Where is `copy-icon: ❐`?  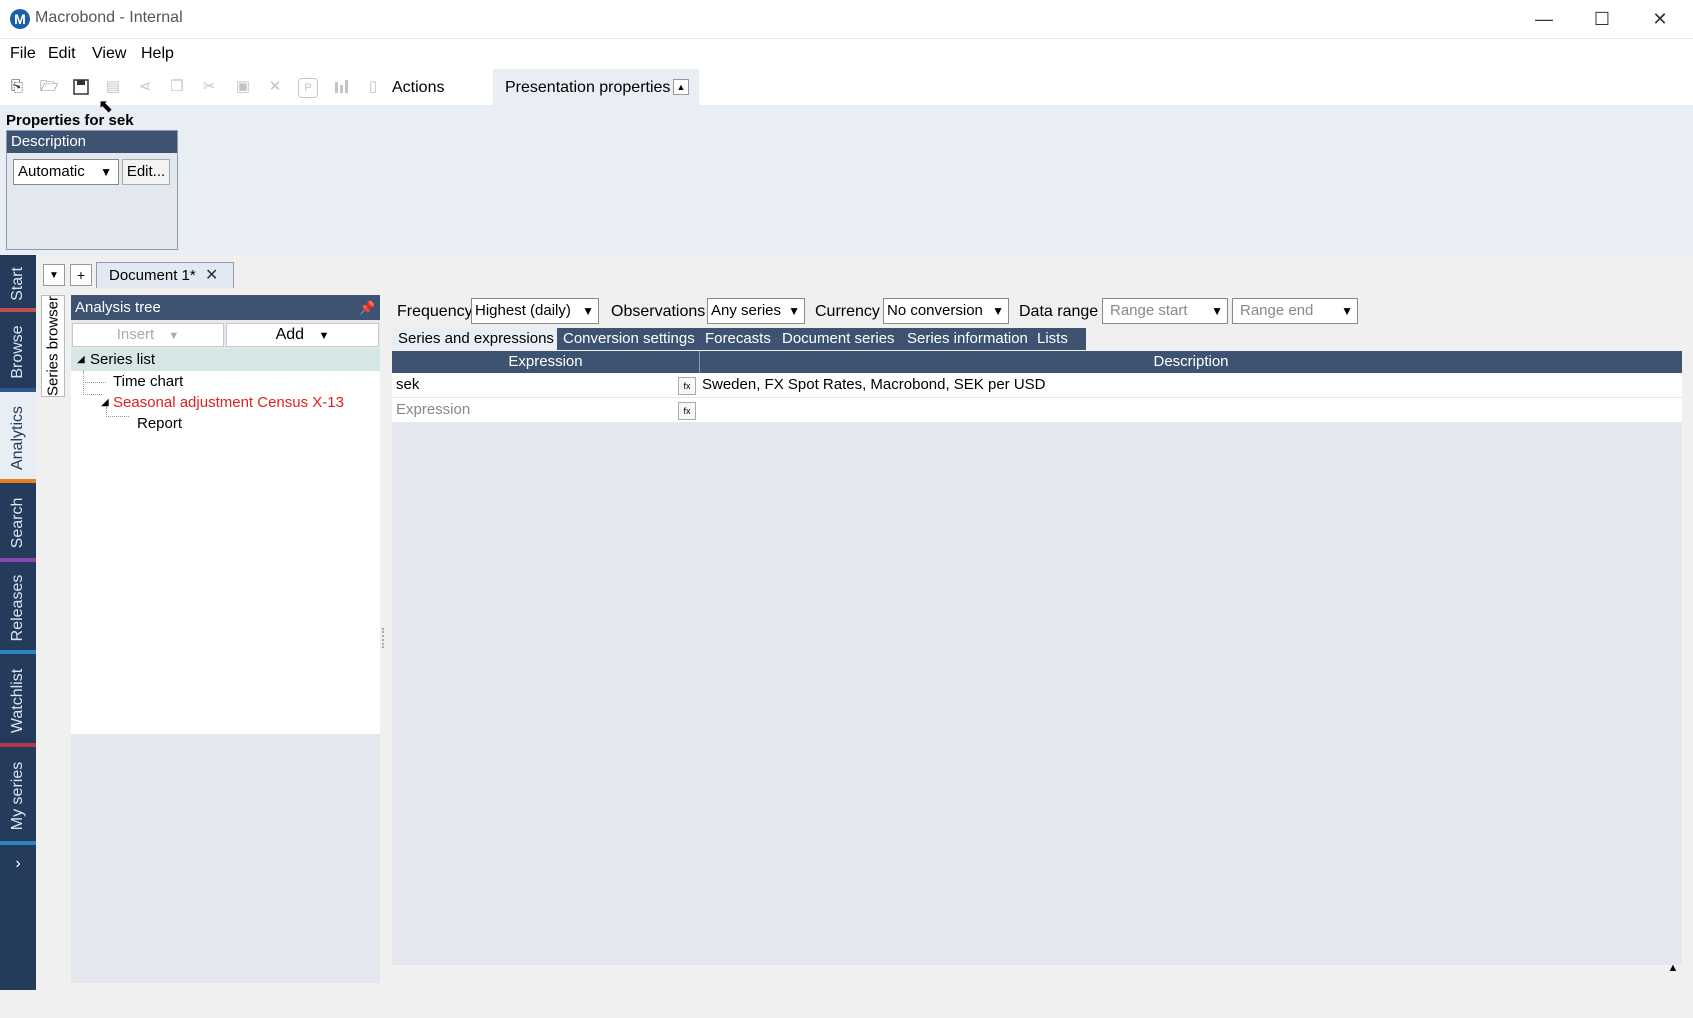
copy-icon: ❐ is located at coordinates (177, 87).